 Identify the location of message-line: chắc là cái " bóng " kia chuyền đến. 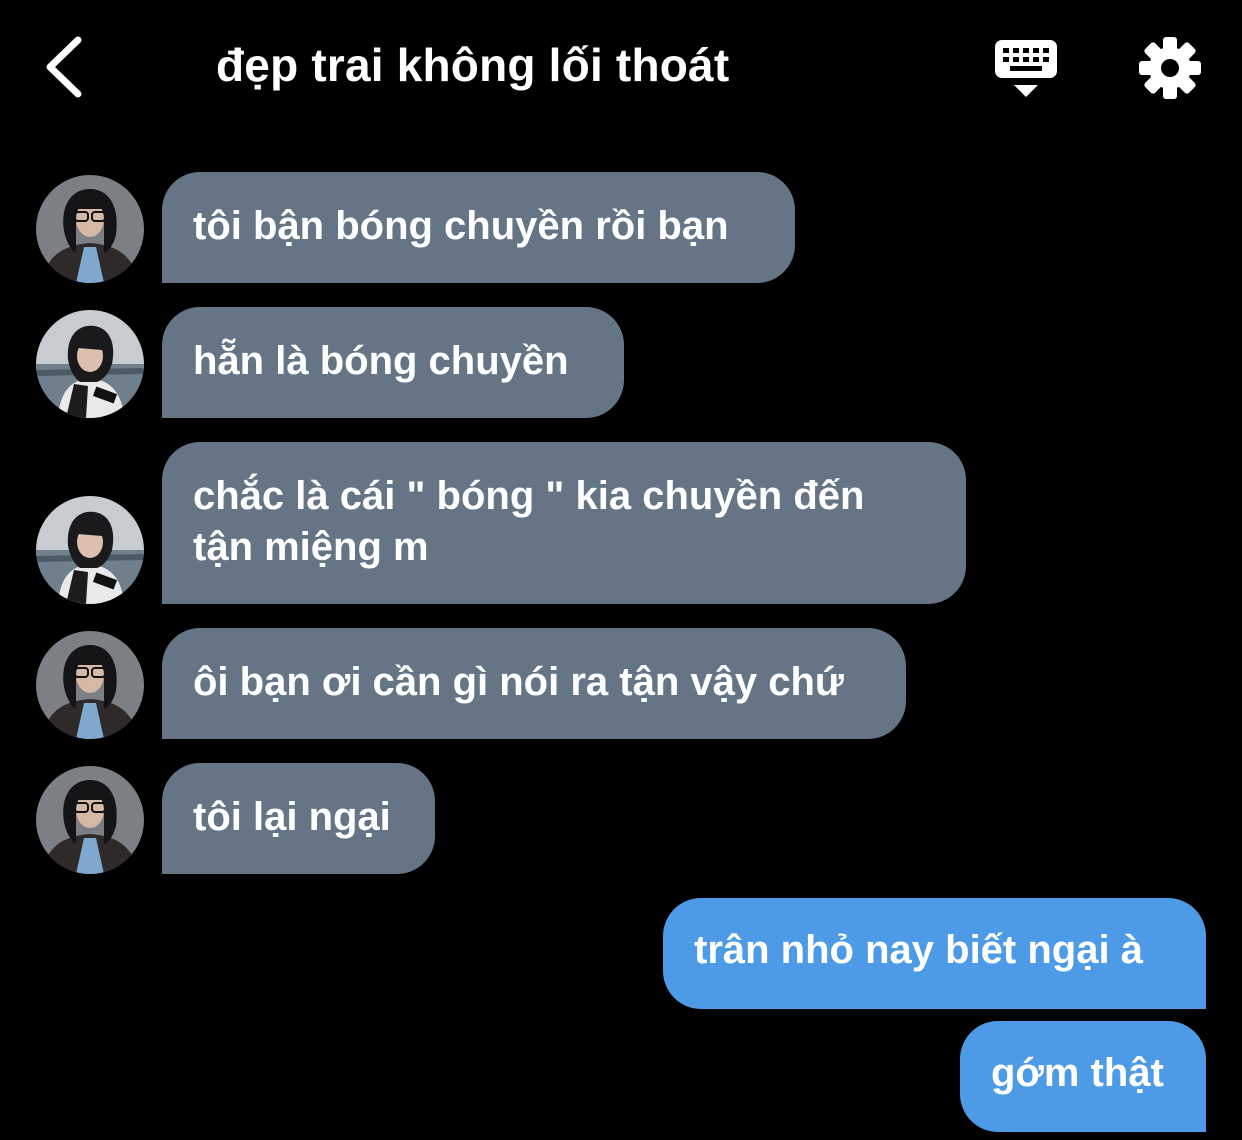
(529, 496).